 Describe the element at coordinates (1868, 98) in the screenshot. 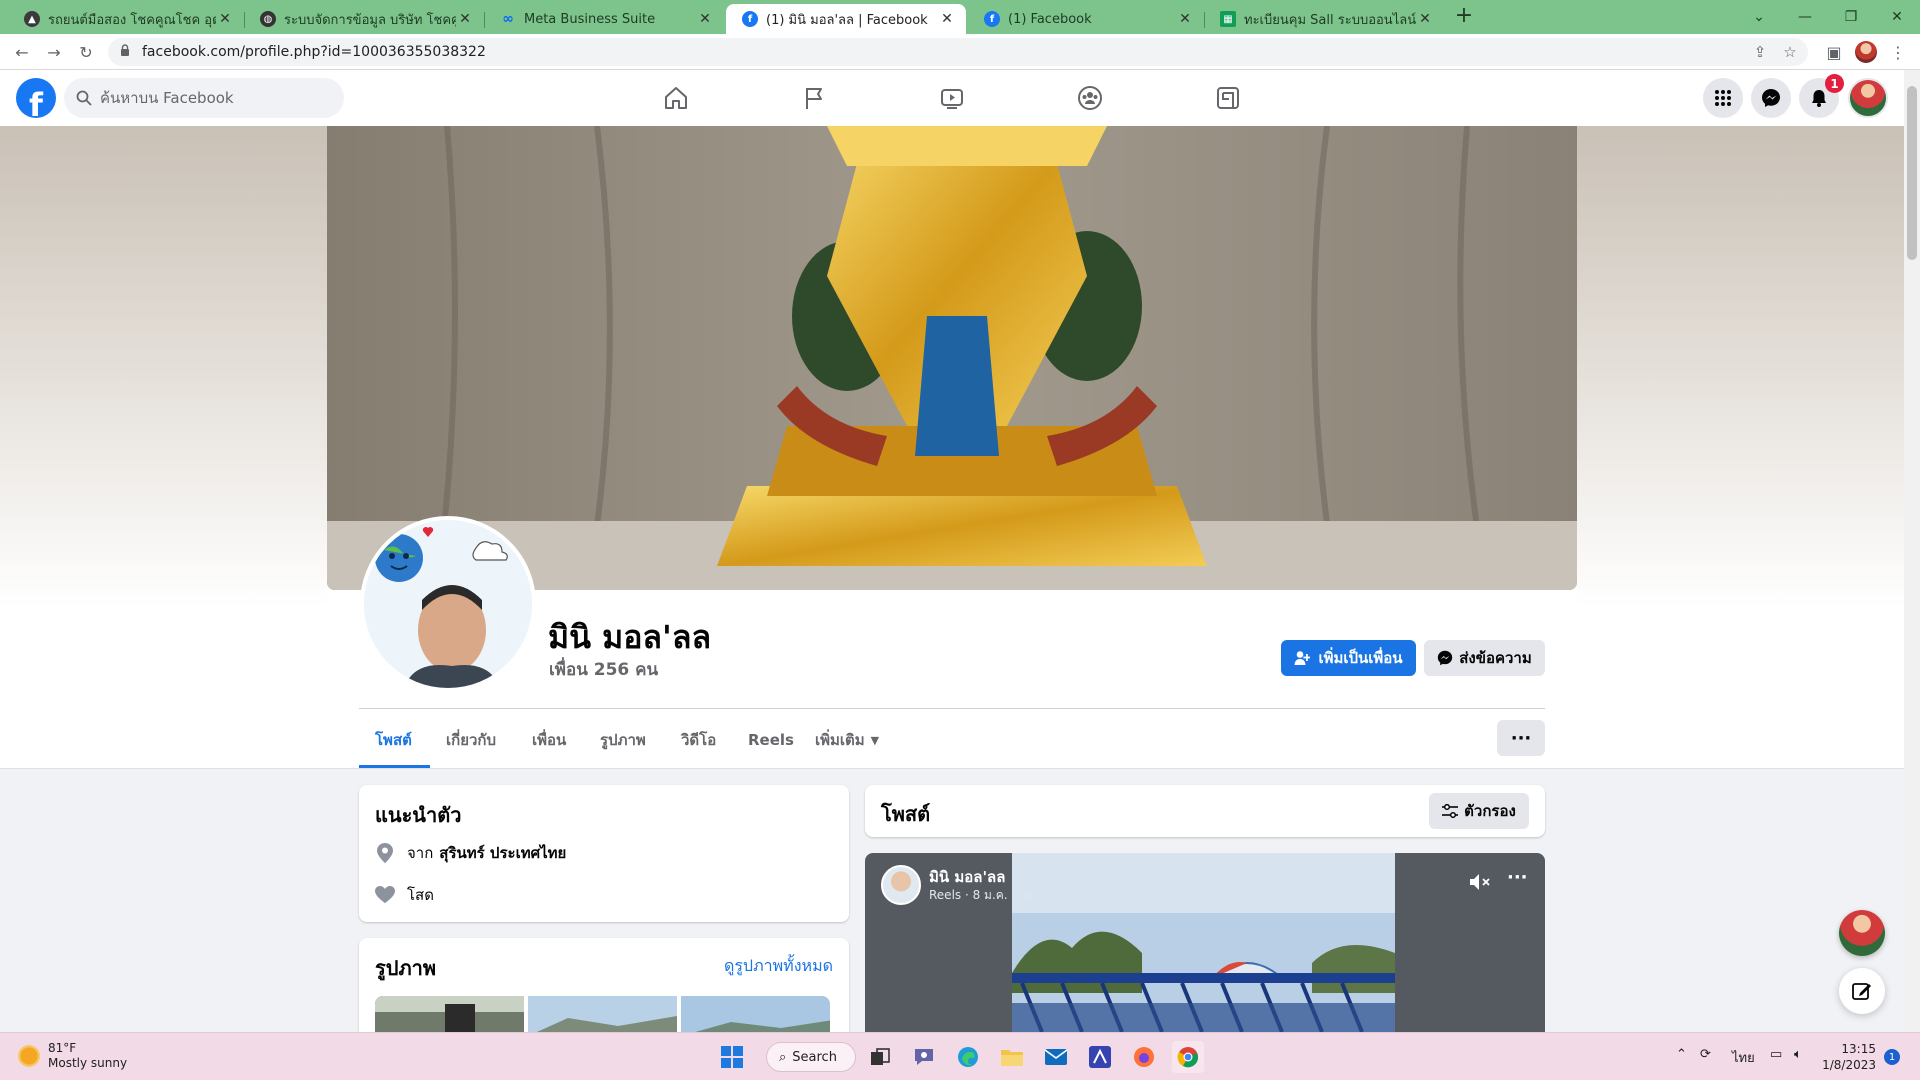

I see `account-avatar` at that location.